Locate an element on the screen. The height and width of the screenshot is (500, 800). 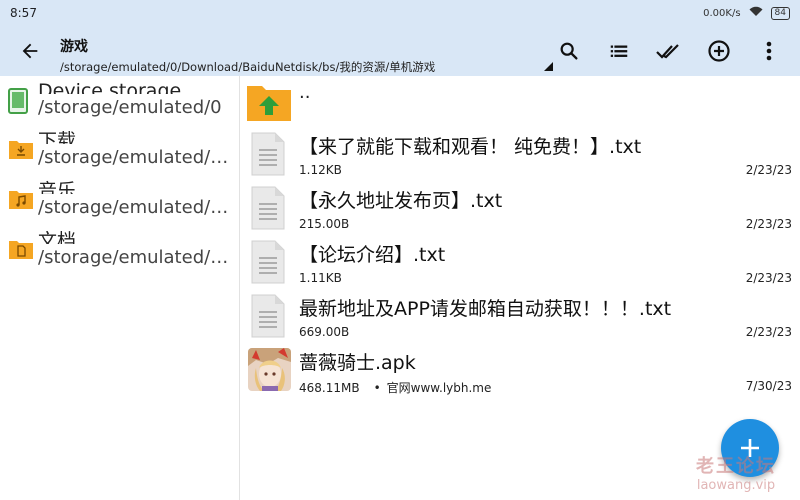
parent-folder-row: .. is located at coordinates (520, 103).